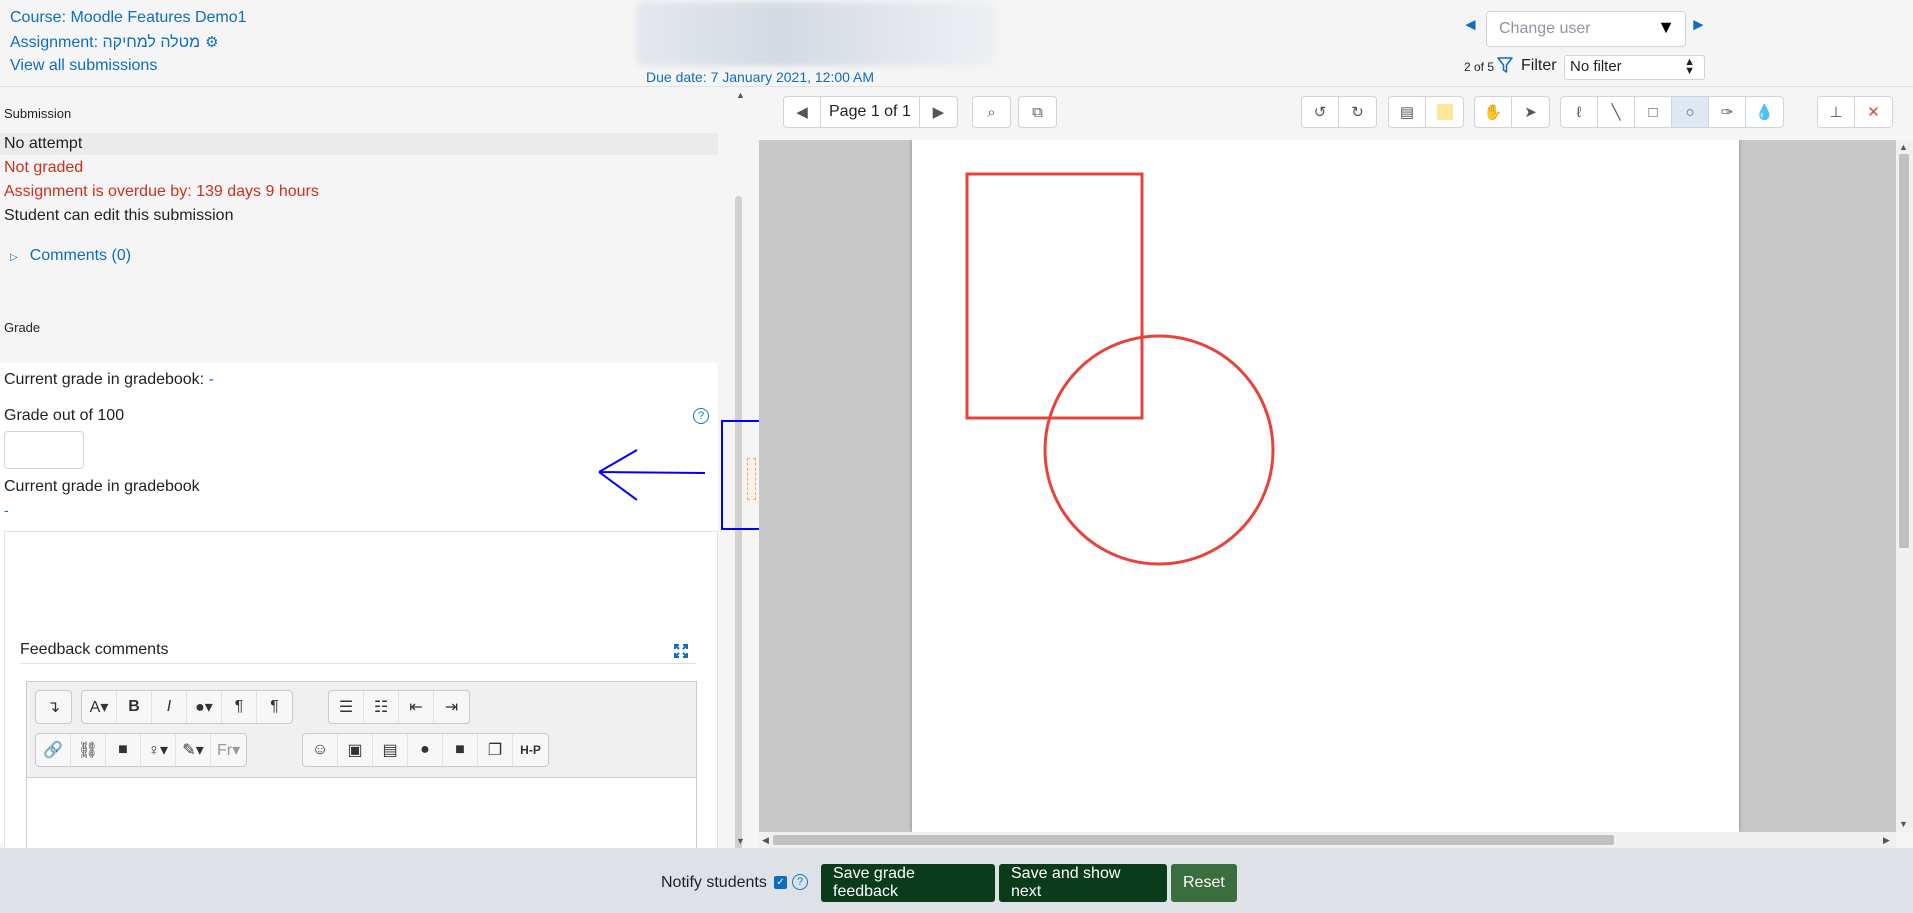 The image size is (1913, 913). What do you see at coordinates (83, 66) in the screenshot?
I see `view-all-submissions-link: View all submissions` at bounding box center [83, 66].